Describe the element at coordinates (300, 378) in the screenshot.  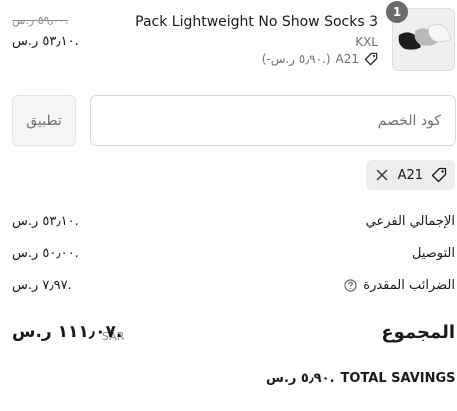
I see `savings-value: ٥٫٩٠ ر.س.` at that location.